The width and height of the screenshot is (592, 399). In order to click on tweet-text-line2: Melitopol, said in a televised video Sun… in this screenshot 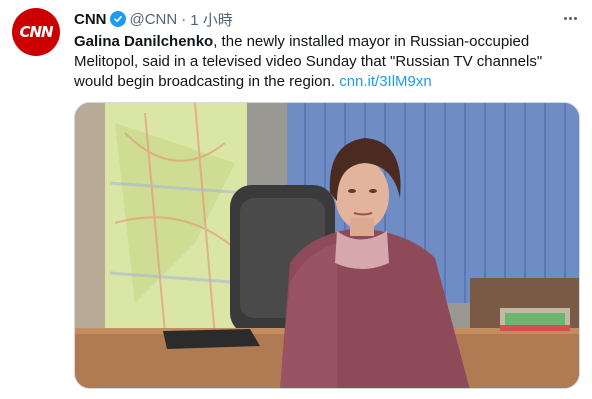, I will do `click(308, 61)`.